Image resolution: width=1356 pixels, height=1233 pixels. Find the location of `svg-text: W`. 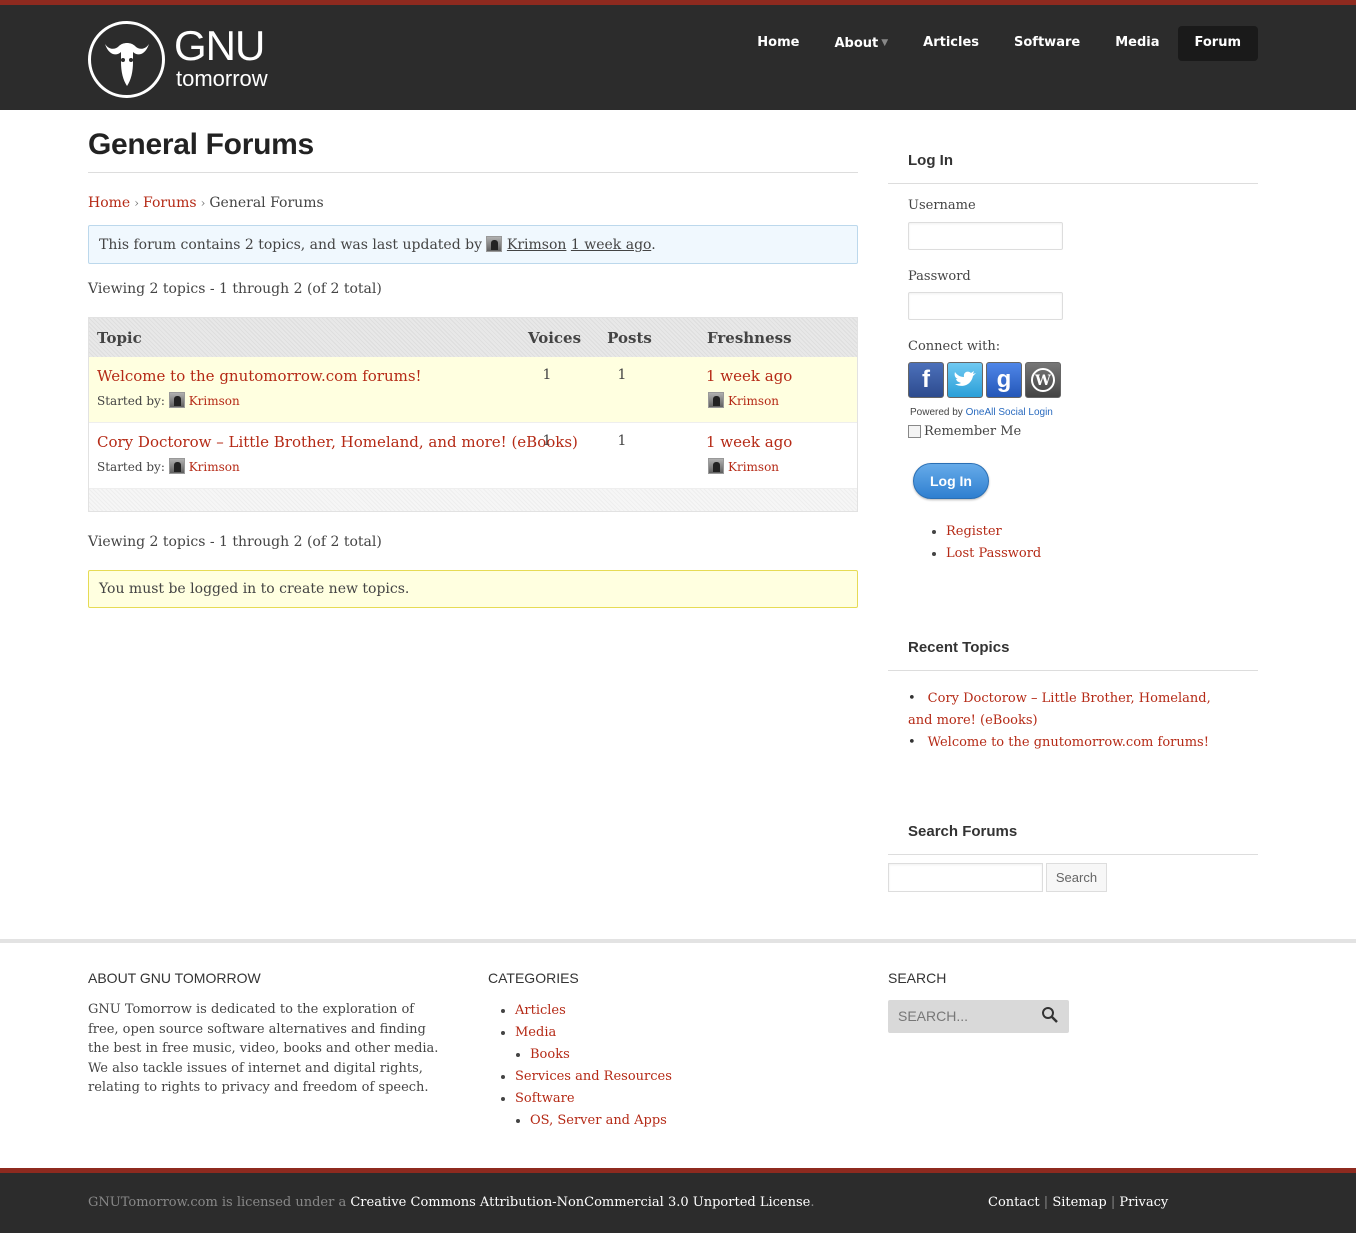

svg-text: W is located at coordinates (1042, 381).